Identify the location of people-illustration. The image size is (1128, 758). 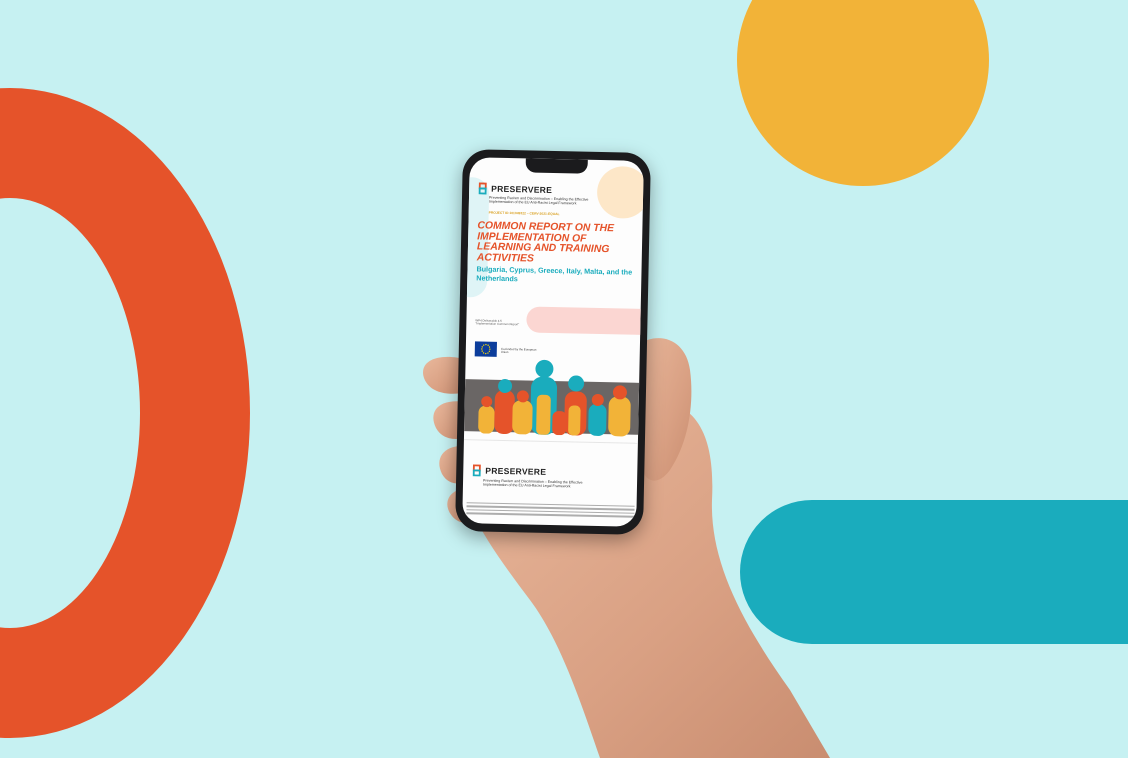
(554, 398).